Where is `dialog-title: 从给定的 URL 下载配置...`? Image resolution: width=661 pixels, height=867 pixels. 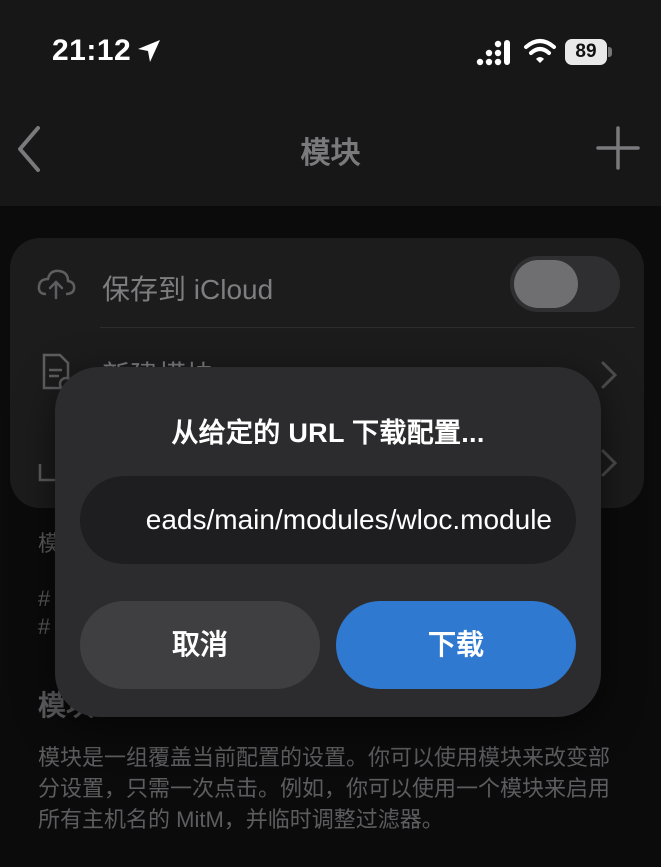 dialog-title: 从给定的 URL 下载配置... is located at coordinates (328, 433).